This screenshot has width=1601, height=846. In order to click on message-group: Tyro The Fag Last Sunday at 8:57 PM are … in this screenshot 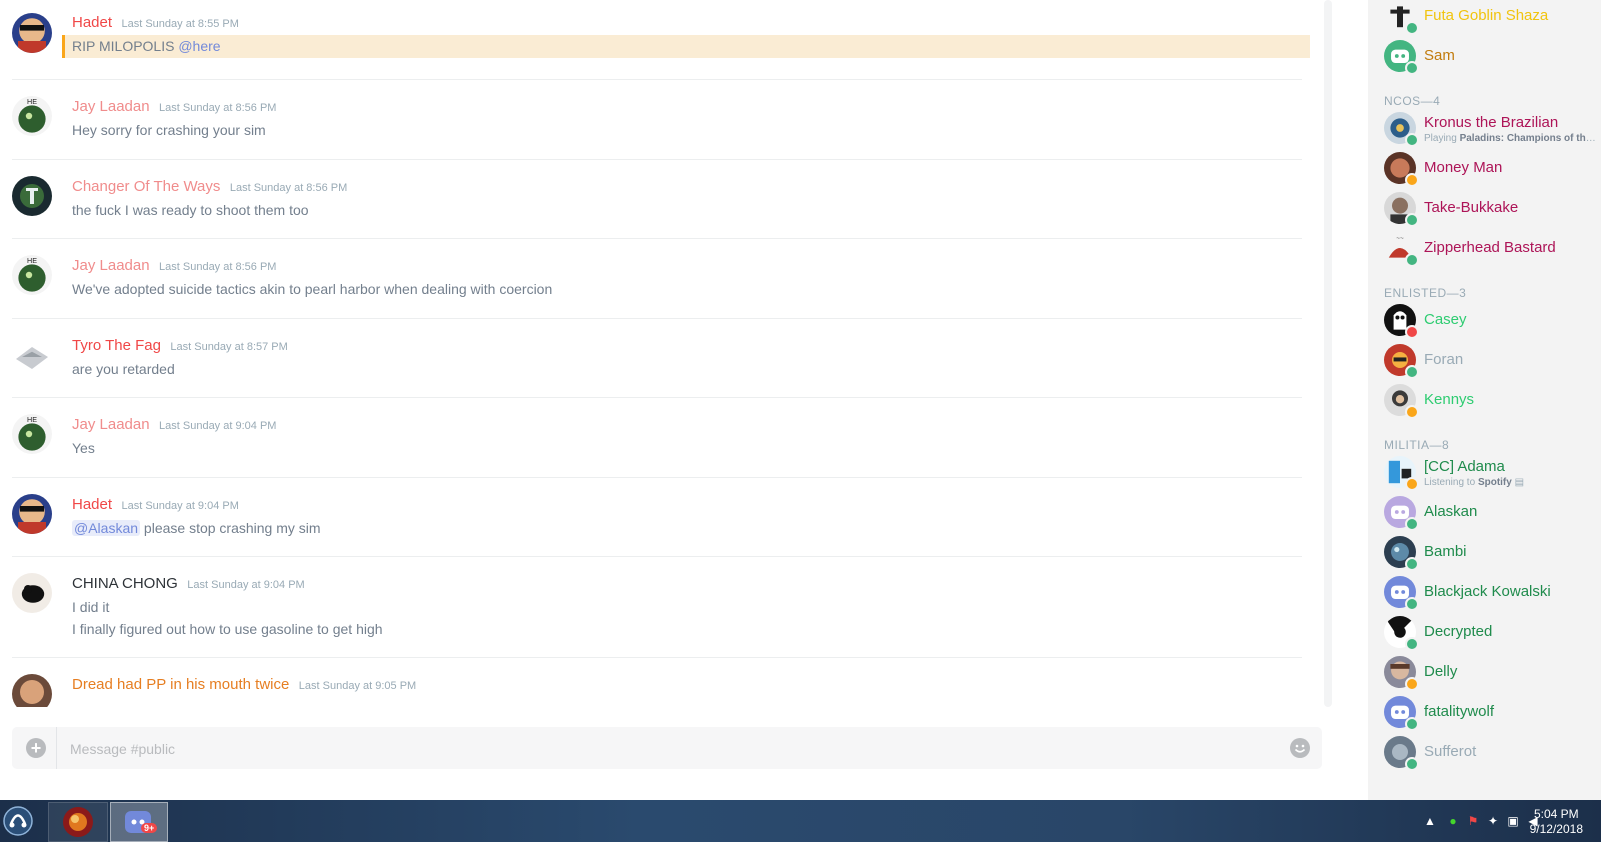, I will do `click(657, 358)`.